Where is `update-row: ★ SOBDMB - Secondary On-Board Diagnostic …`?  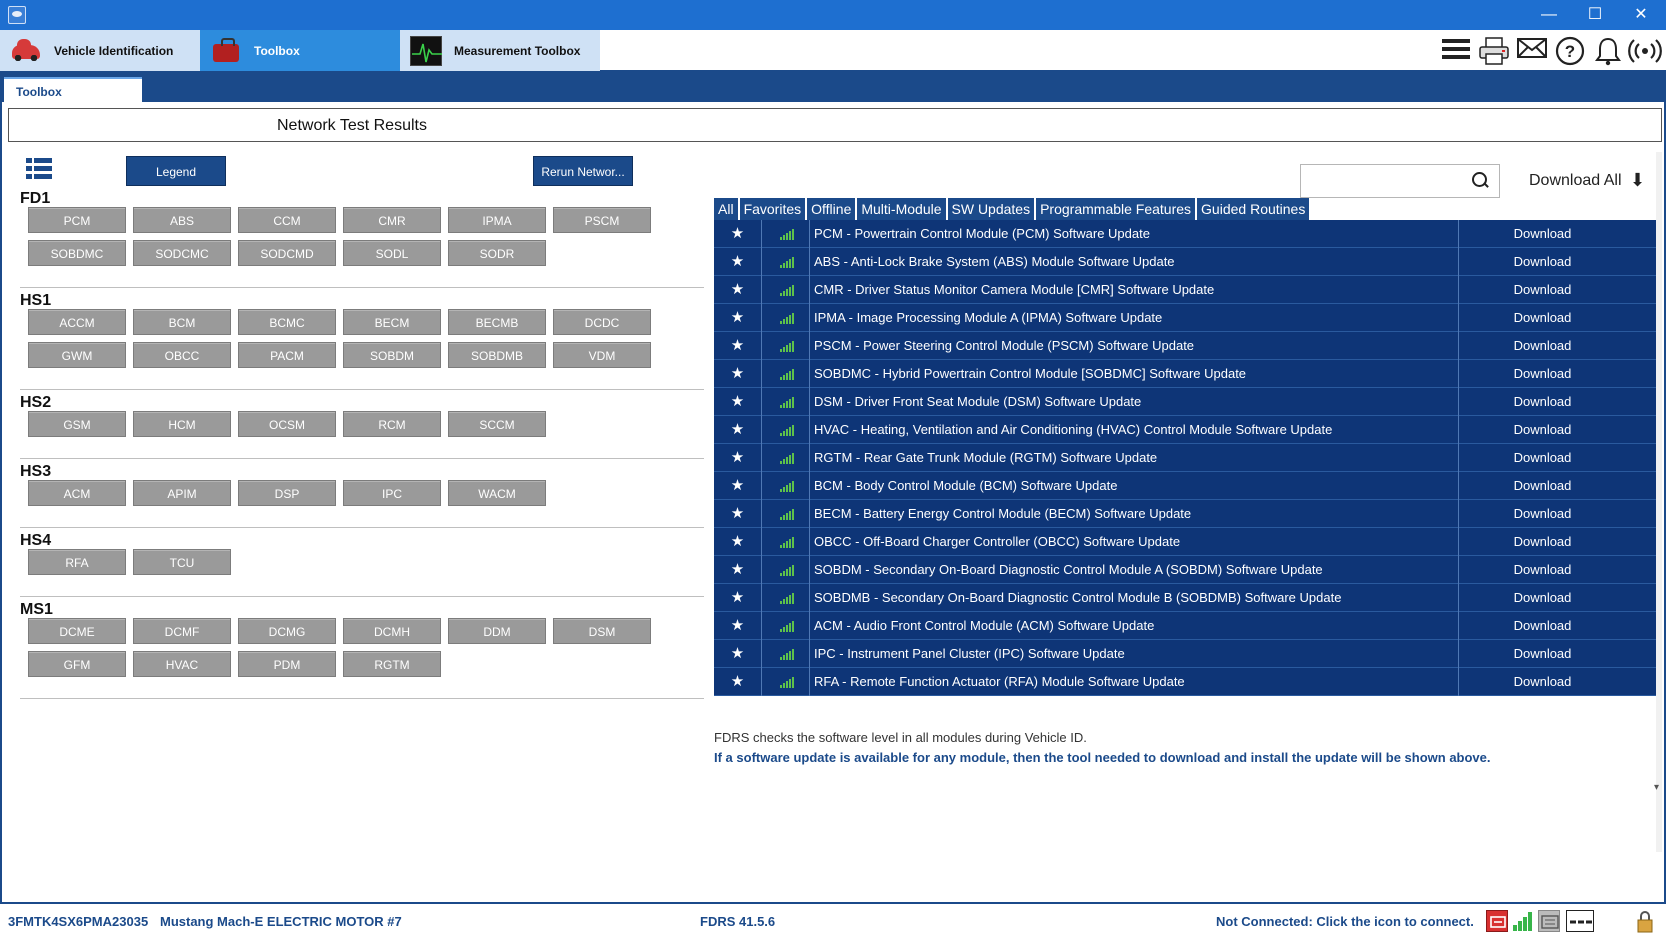 update-row: ★ SOBDMB - Secondary On-Board Diagnostic … is located at coordinates (1186, 598).